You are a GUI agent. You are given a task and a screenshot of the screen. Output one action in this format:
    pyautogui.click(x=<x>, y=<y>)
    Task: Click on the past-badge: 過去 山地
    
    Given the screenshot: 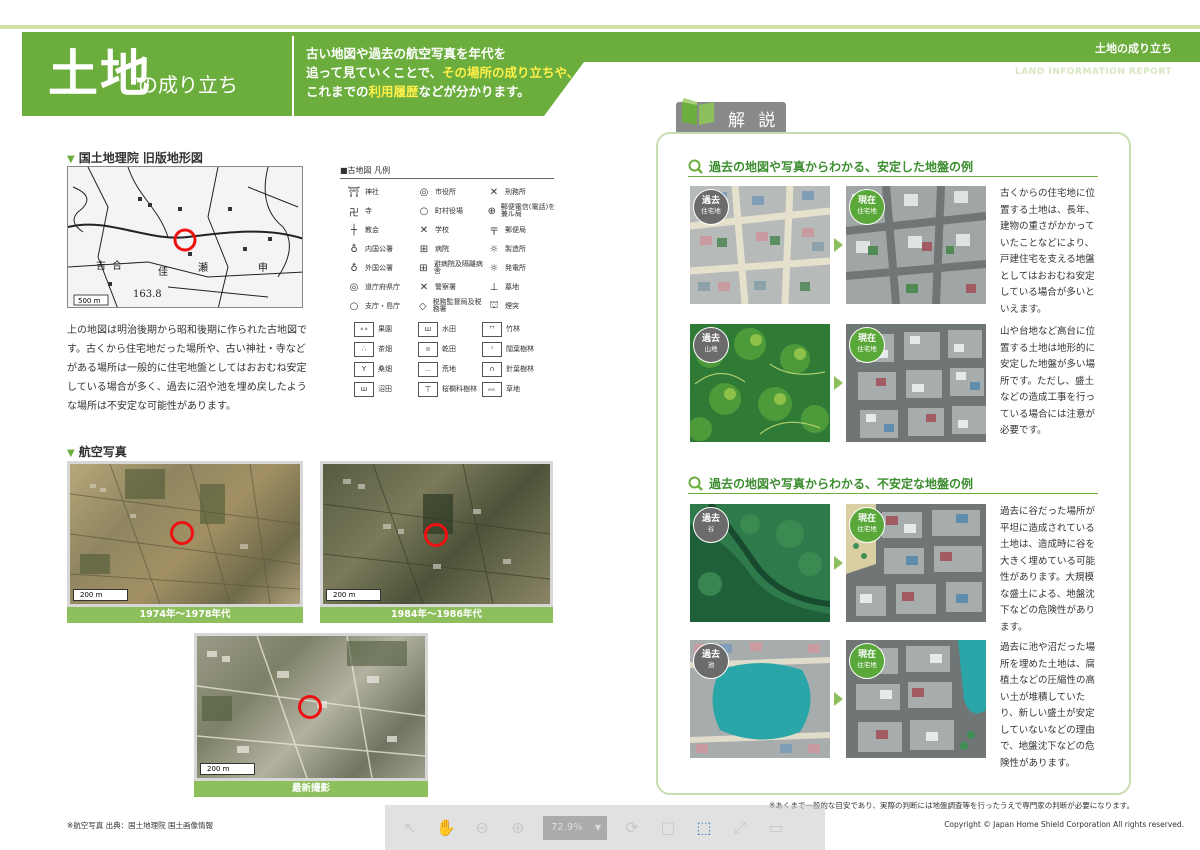 What is the action you would take?
    pyautogui.click(x=711, y=345)
    